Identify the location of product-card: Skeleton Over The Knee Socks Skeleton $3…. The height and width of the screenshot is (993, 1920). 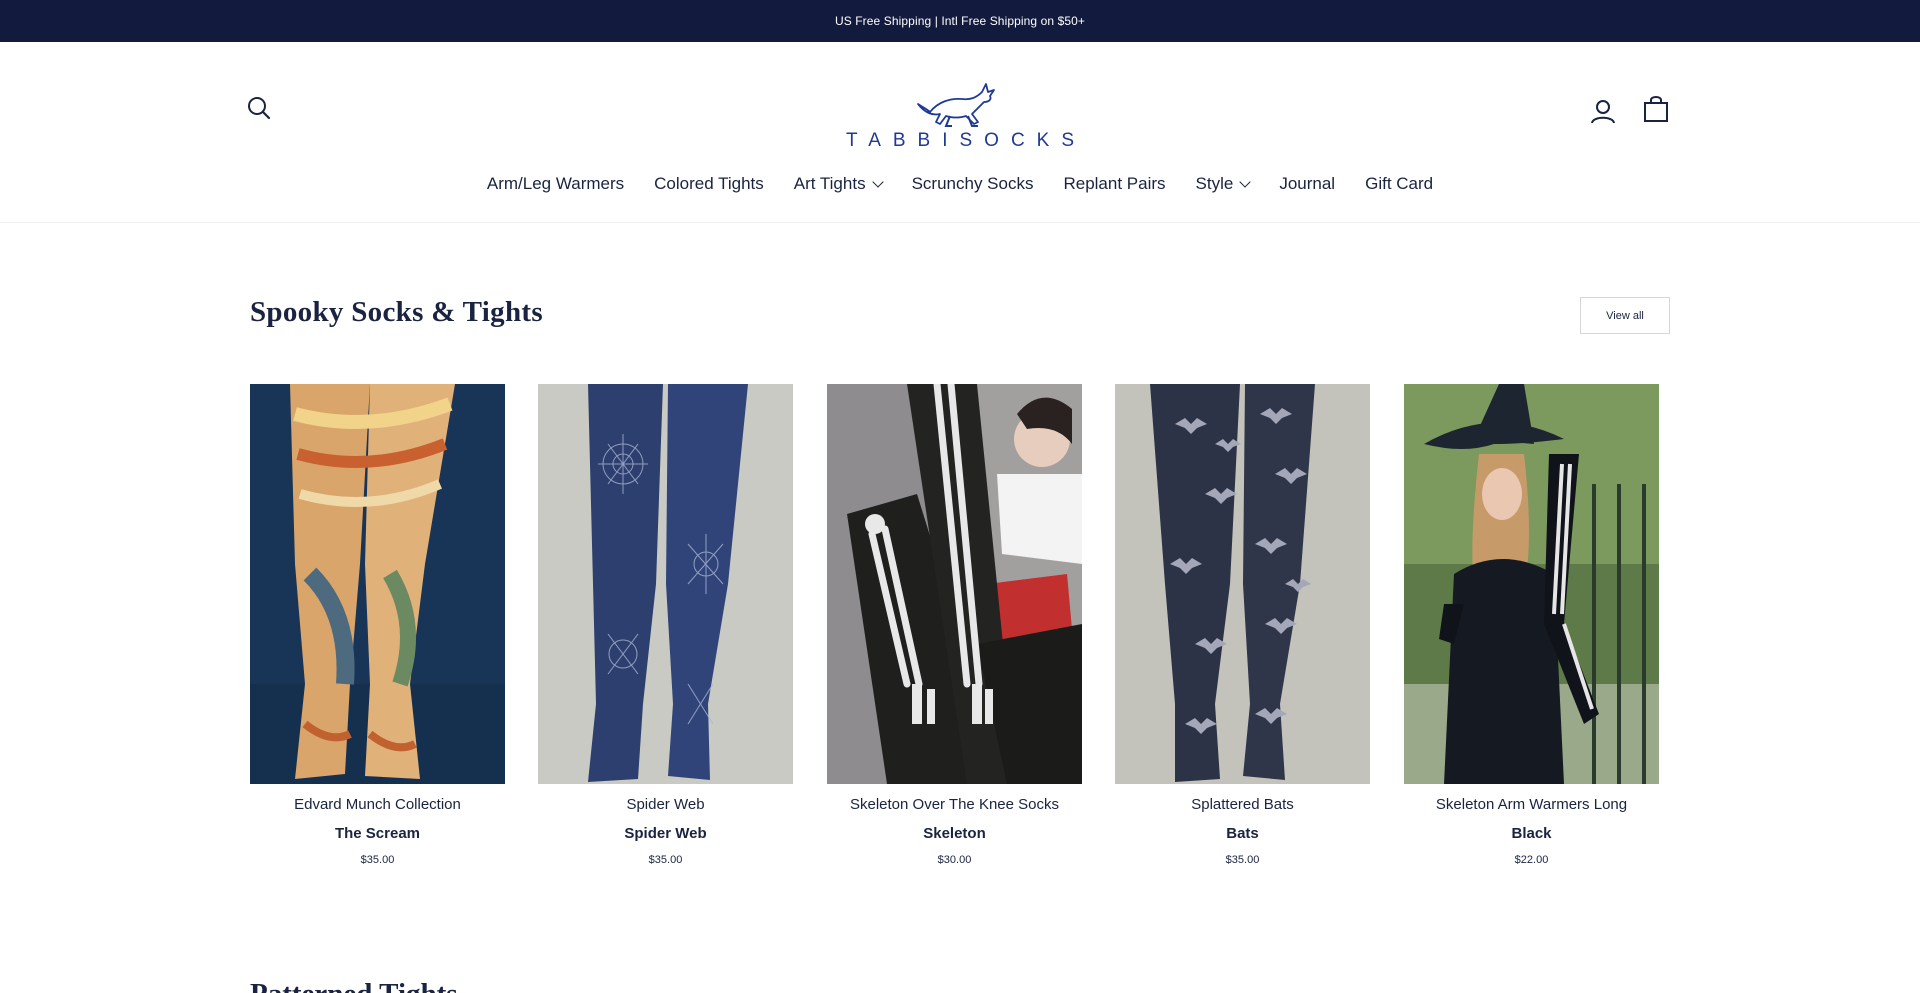
(954, 625).